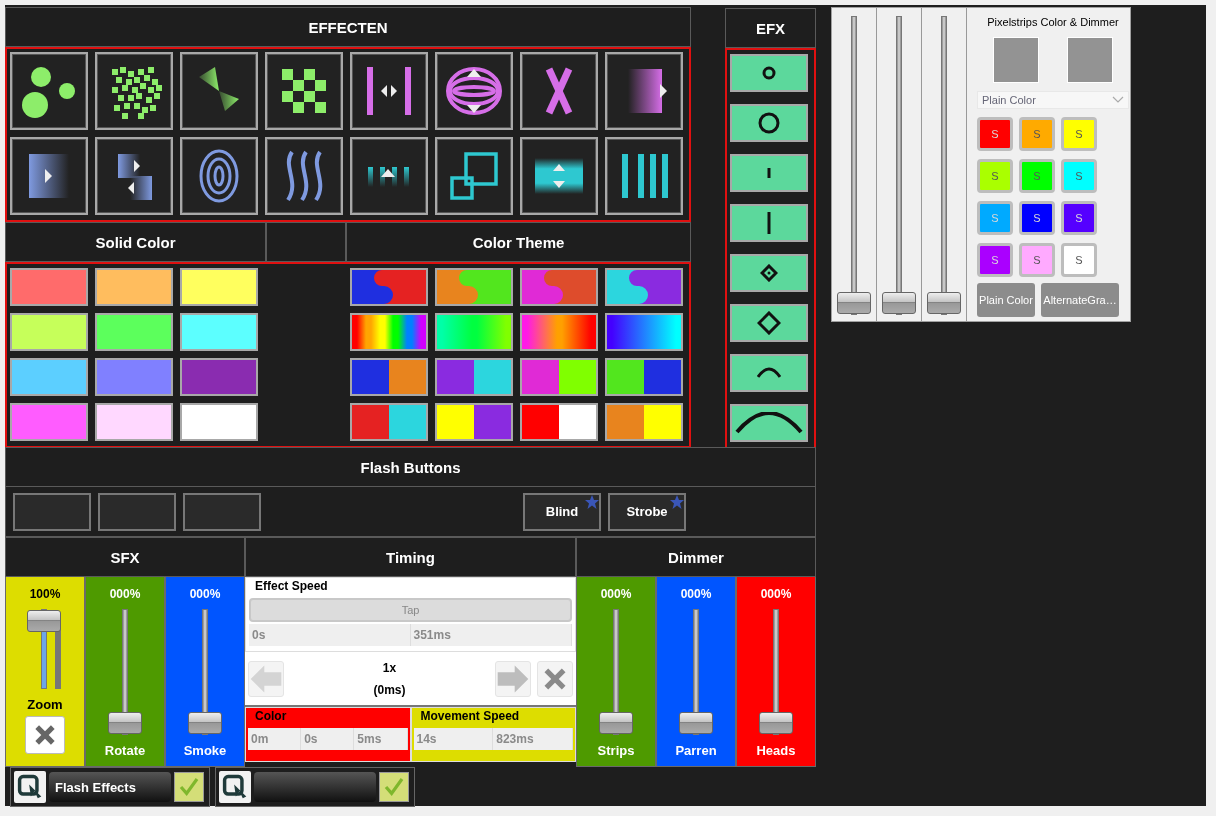 This screenshot has height=816, width=1216. I want to click on time-field: 0m, so click(275, 739).